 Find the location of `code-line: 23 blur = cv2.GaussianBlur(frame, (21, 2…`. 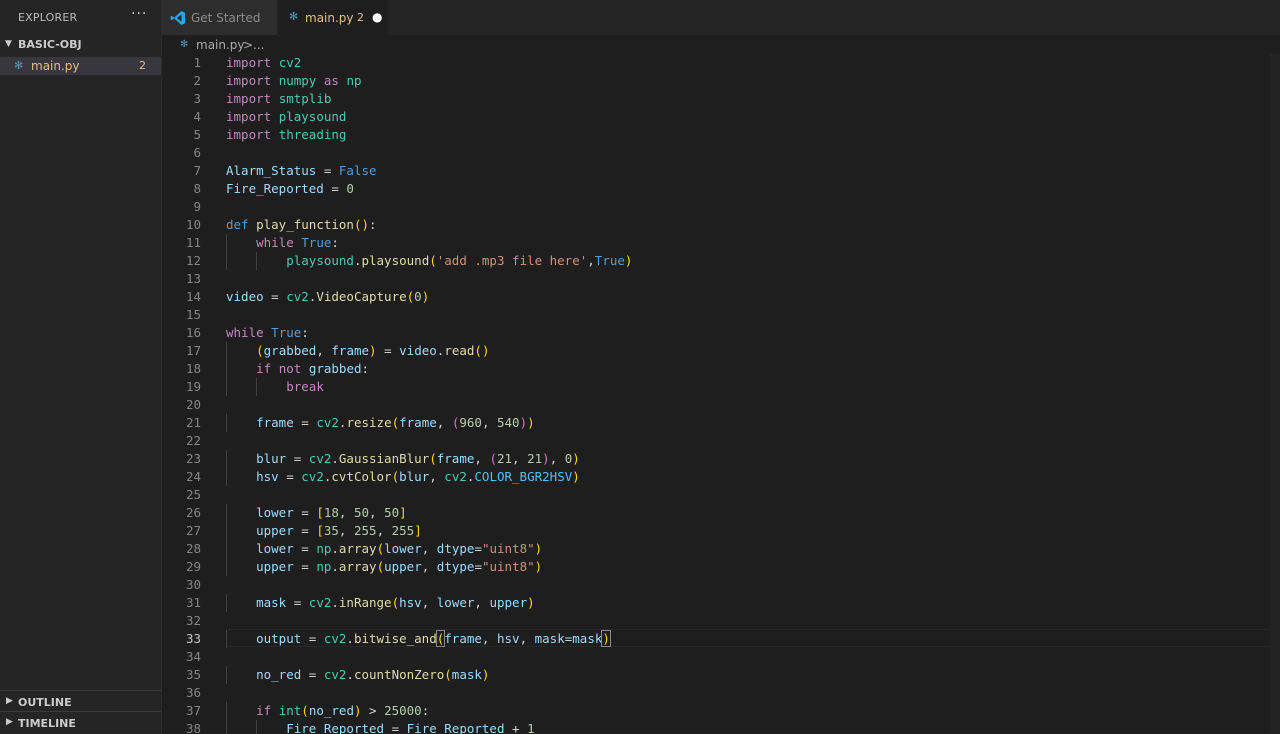

code-line: 23 blur = cv2.GaussianBlur(frame, (21, 2… is located at coordinates (720, 459).